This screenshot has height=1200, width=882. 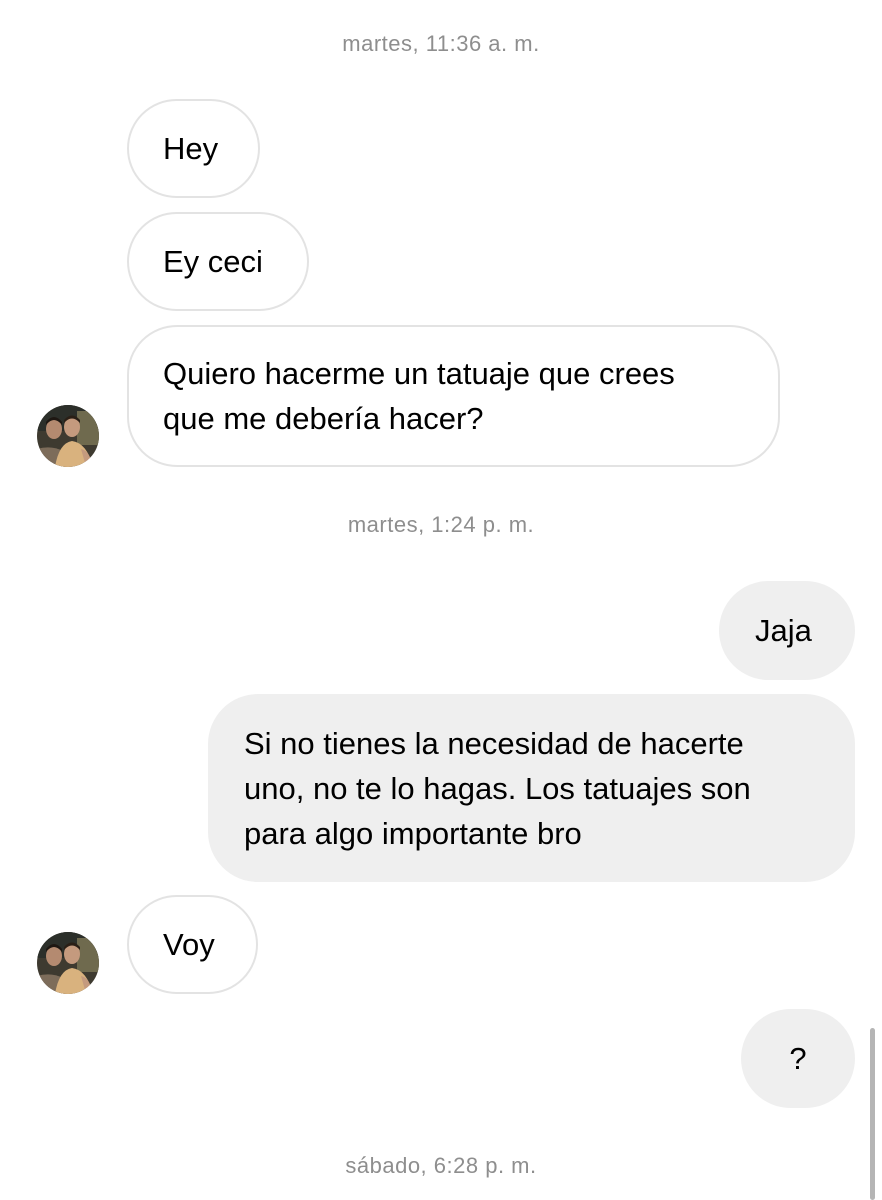 I want to click on scrollbar-thumb, so click(x=872, y=1114).